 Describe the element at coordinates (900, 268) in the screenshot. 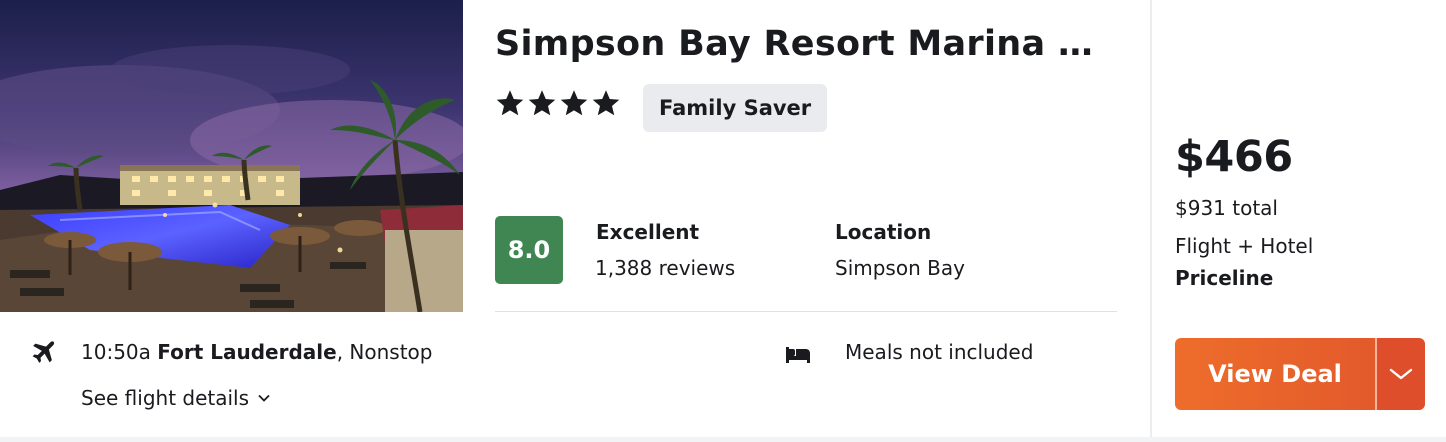

I see `location-value: Simpson Bay` at that location.